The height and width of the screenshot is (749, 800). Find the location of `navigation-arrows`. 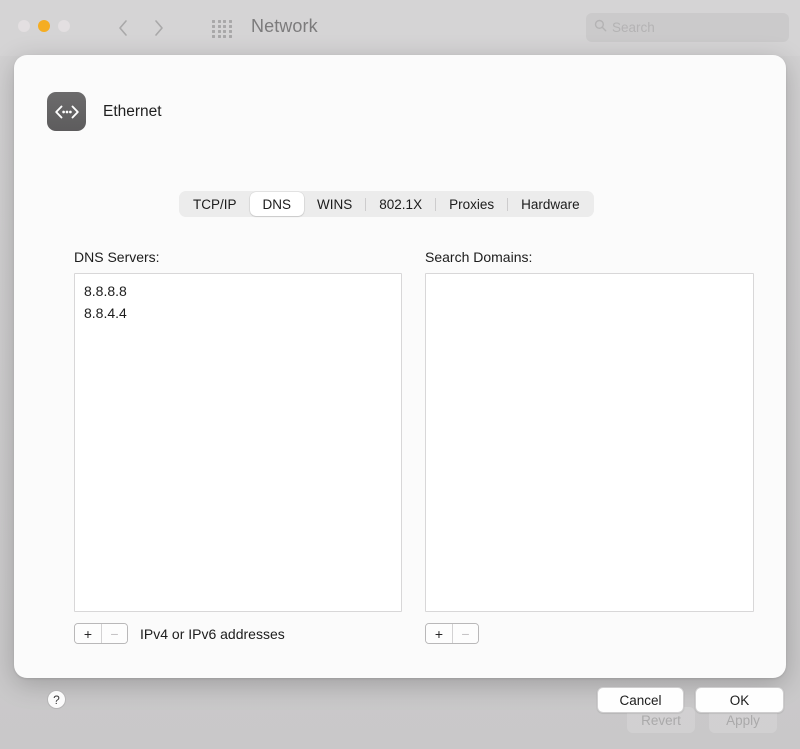

navigation-arrows is located at coordinates (141, 28).